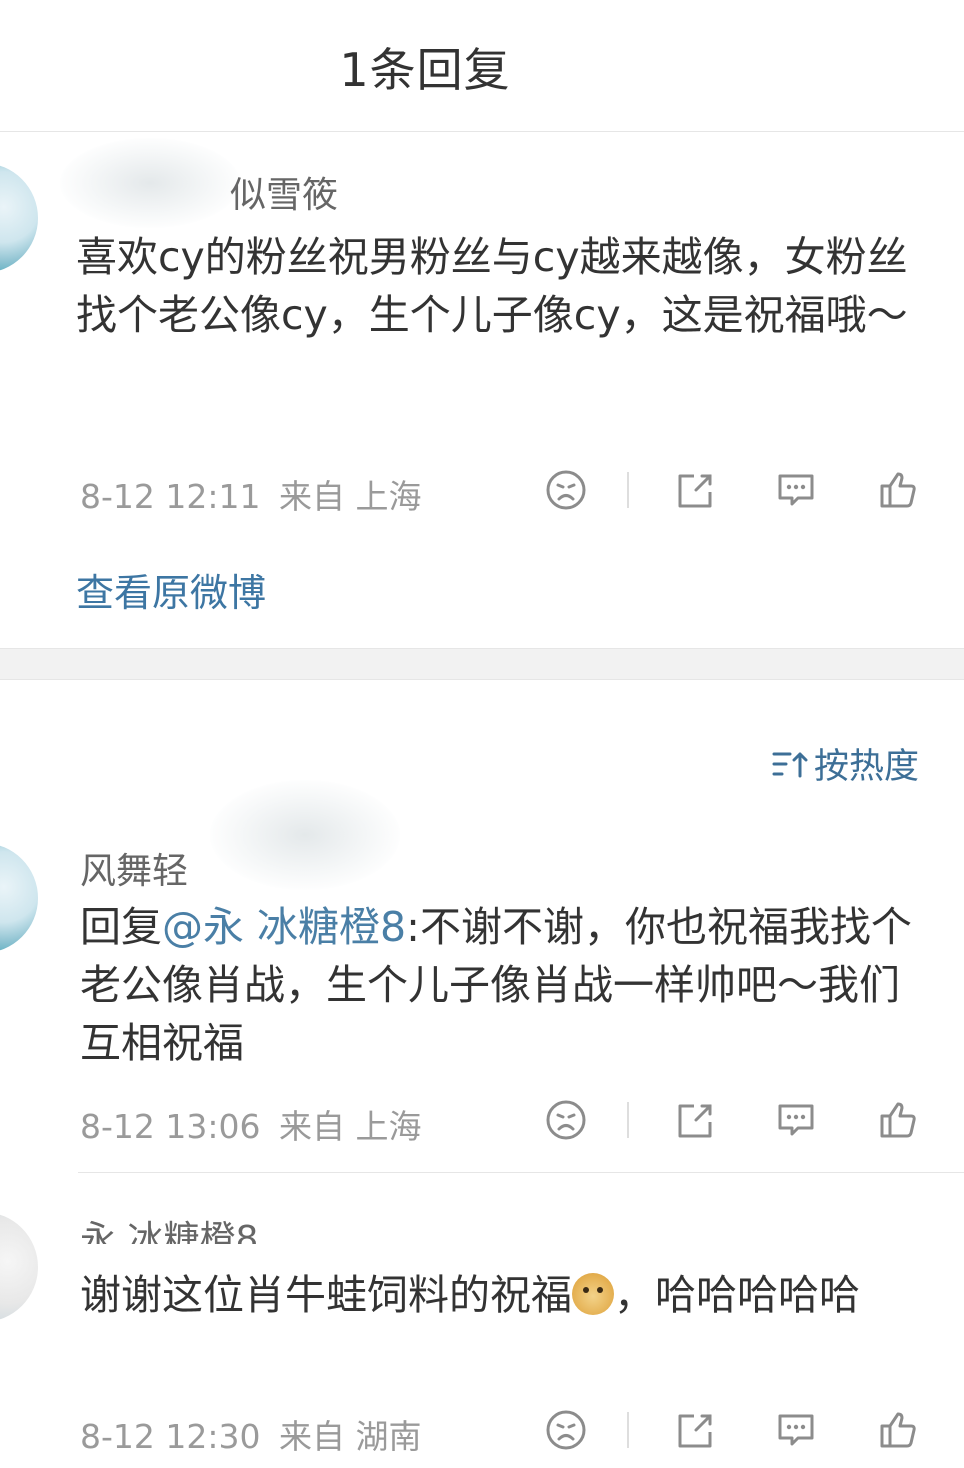 The height and width of the screenshot is (1468, 964). I want to click on sort-label: 按热度, so click(867, 767).